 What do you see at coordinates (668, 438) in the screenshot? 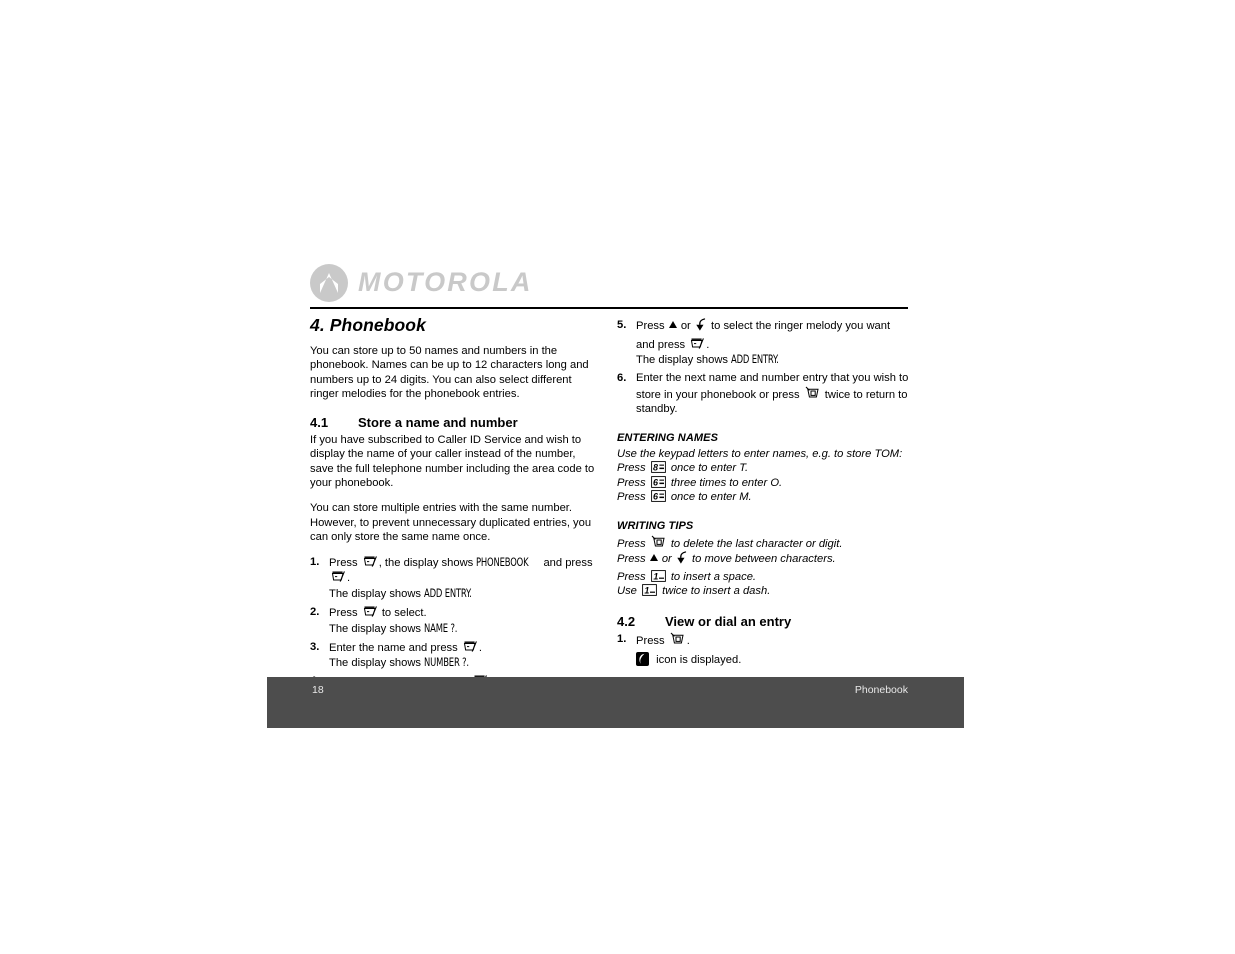
I see `entering-names-heading: ENTERING NAMES` at bounding box center [668, 438].